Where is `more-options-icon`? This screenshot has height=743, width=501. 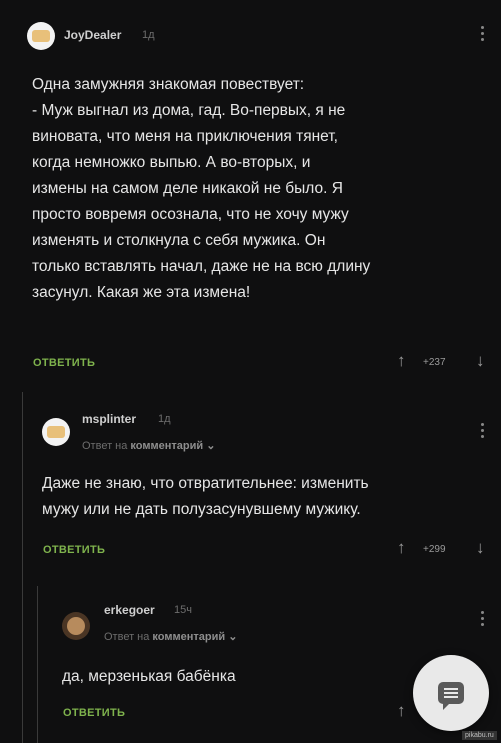 more-options-icon is located at coordinates (483, 620).